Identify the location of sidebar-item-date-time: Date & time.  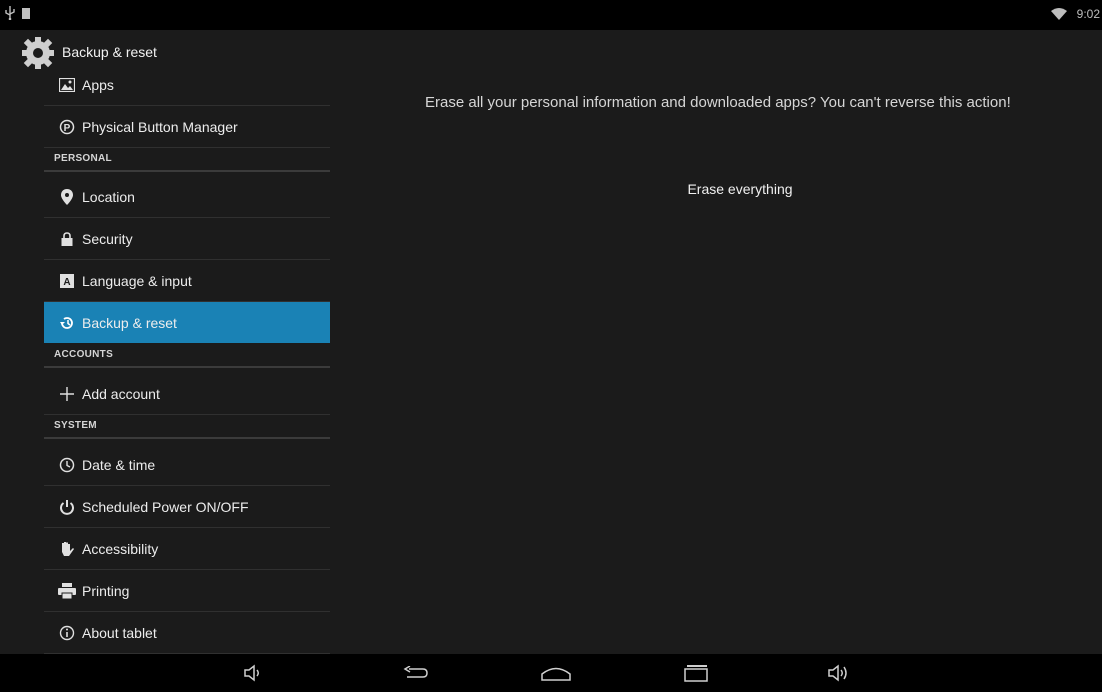
(187, 465).